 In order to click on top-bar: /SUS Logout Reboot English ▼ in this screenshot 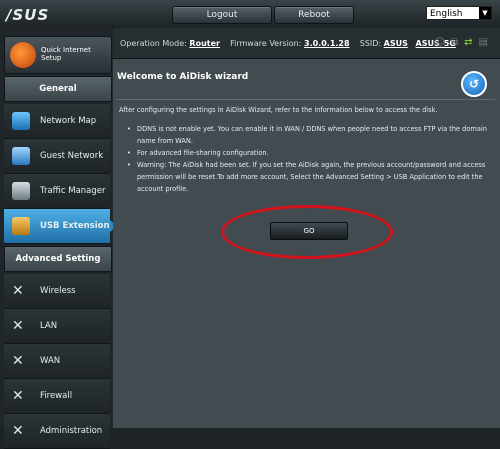, I will do `click(250, 14)`.